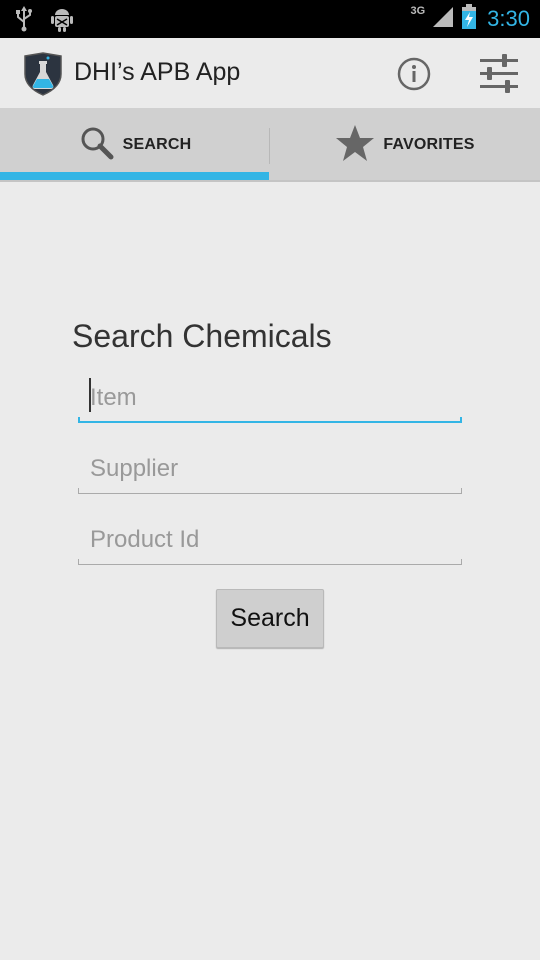  I want to click on tab-search: SEARCH, so click(135, 145).